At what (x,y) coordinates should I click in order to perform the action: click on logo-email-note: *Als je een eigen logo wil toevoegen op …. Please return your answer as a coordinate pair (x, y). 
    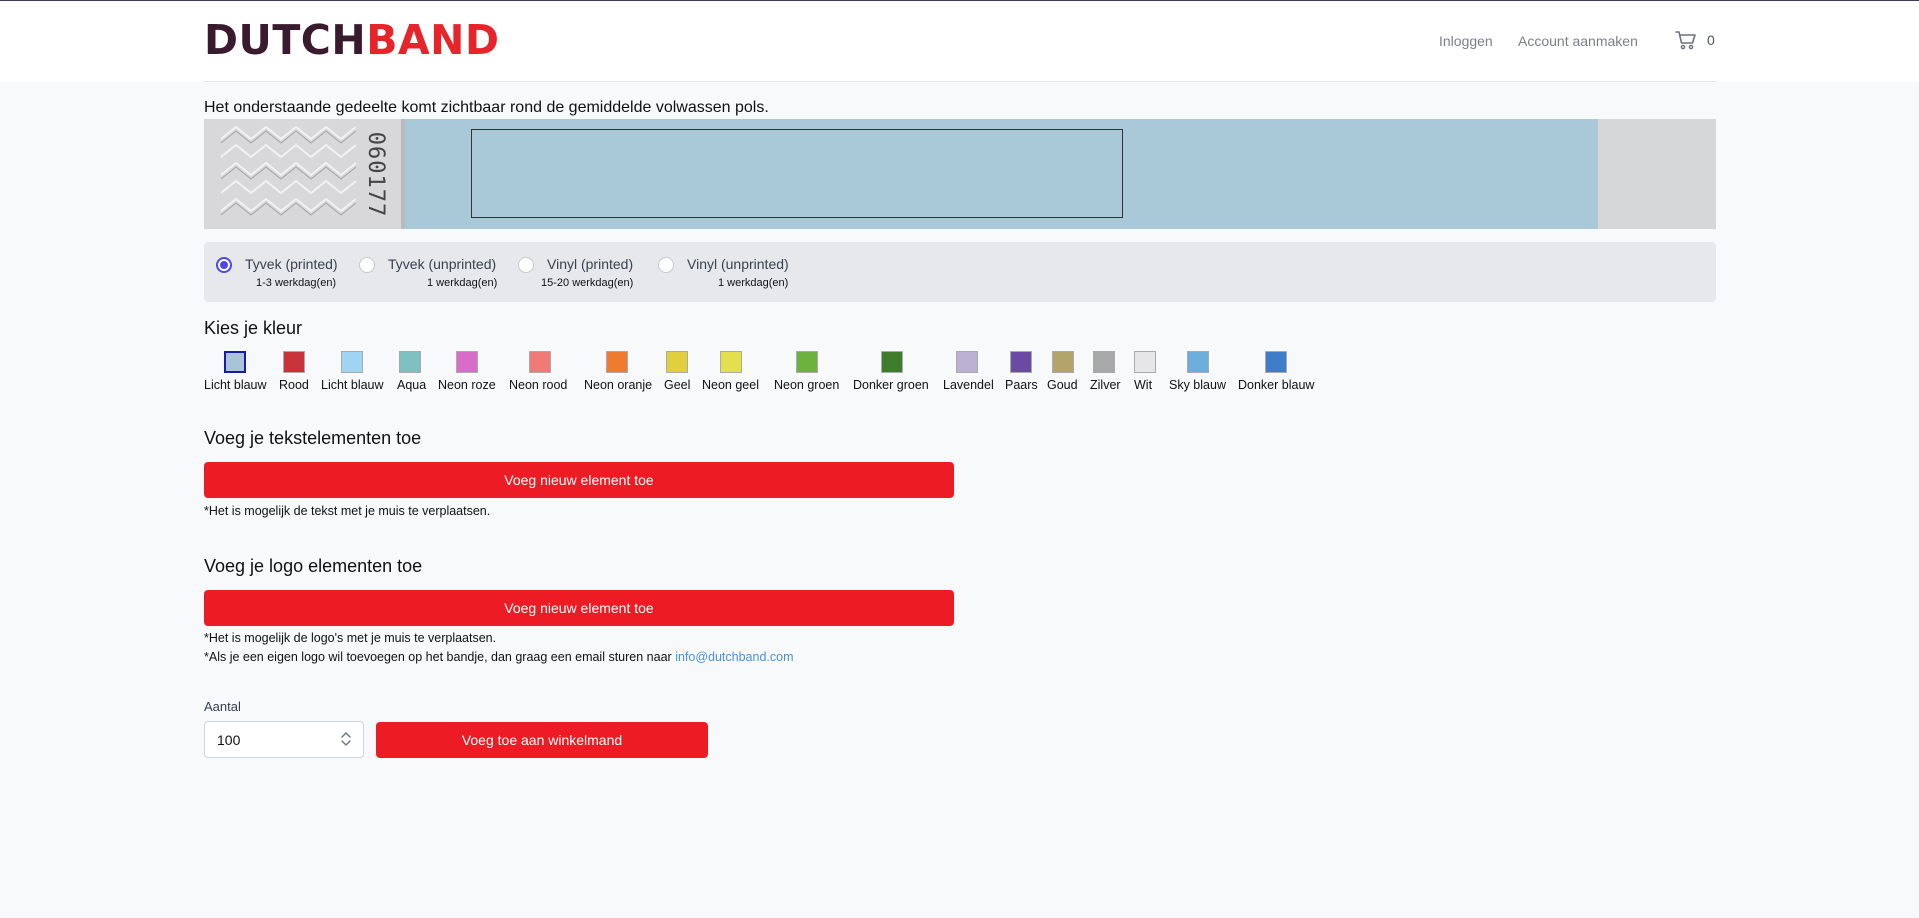
    Looking at the image, I should click on (499, 657).